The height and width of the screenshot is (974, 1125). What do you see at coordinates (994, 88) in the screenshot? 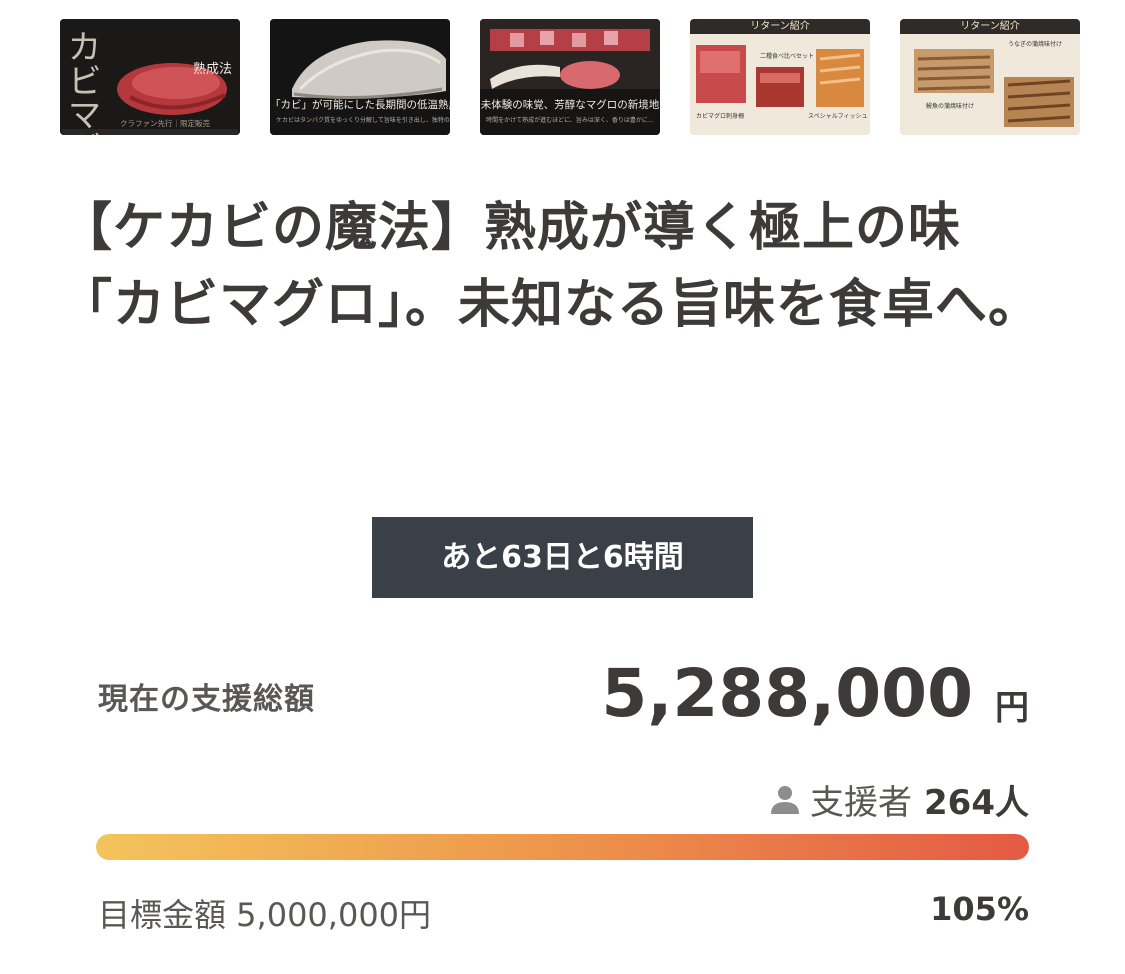
I see `eel-products-image` at bounding box center [994, 88].